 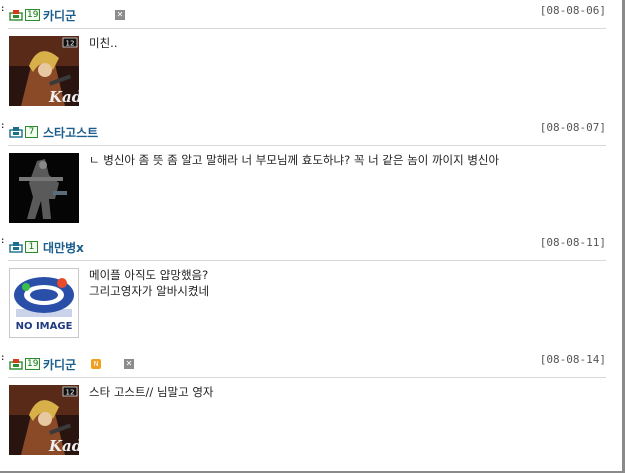 I want to click on level-badge: 1, so click(x=31, y=247).